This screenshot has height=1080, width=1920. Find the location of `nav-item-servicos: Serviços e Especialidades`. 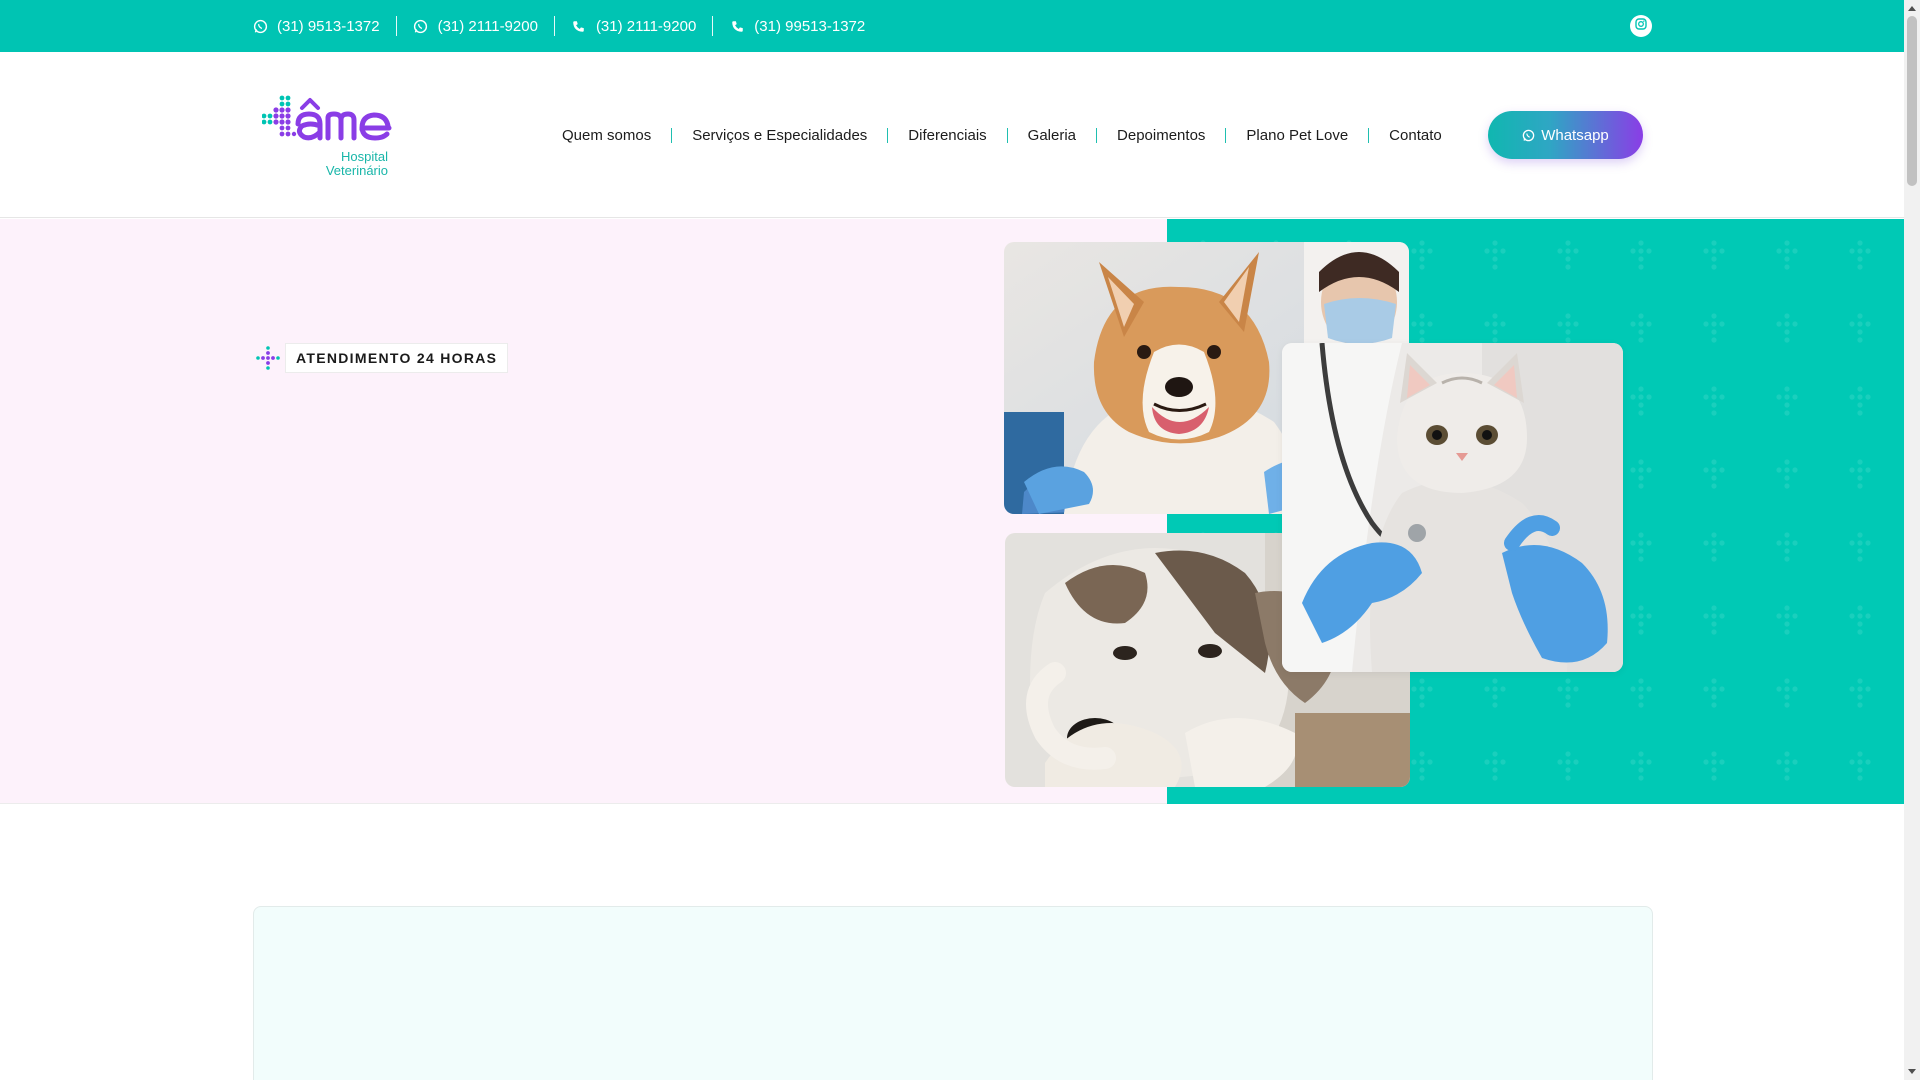

nav-item-servicos: Serviços e Especialidades is located at coordinates (780, 135).